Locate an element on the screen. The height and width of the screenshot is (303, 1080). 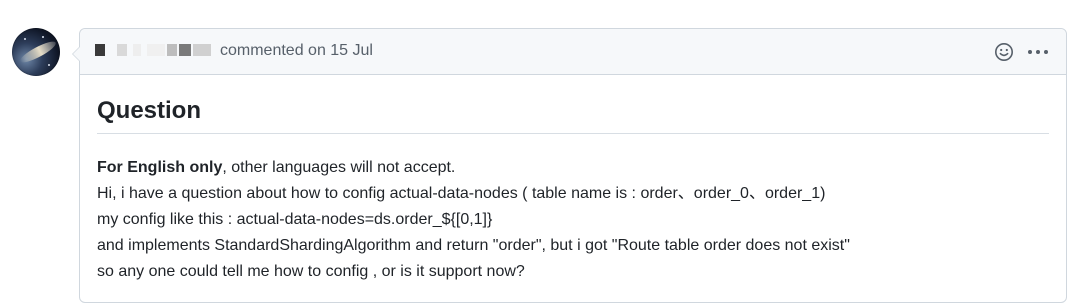
comment-actions is located at coordinates (1021, 52).